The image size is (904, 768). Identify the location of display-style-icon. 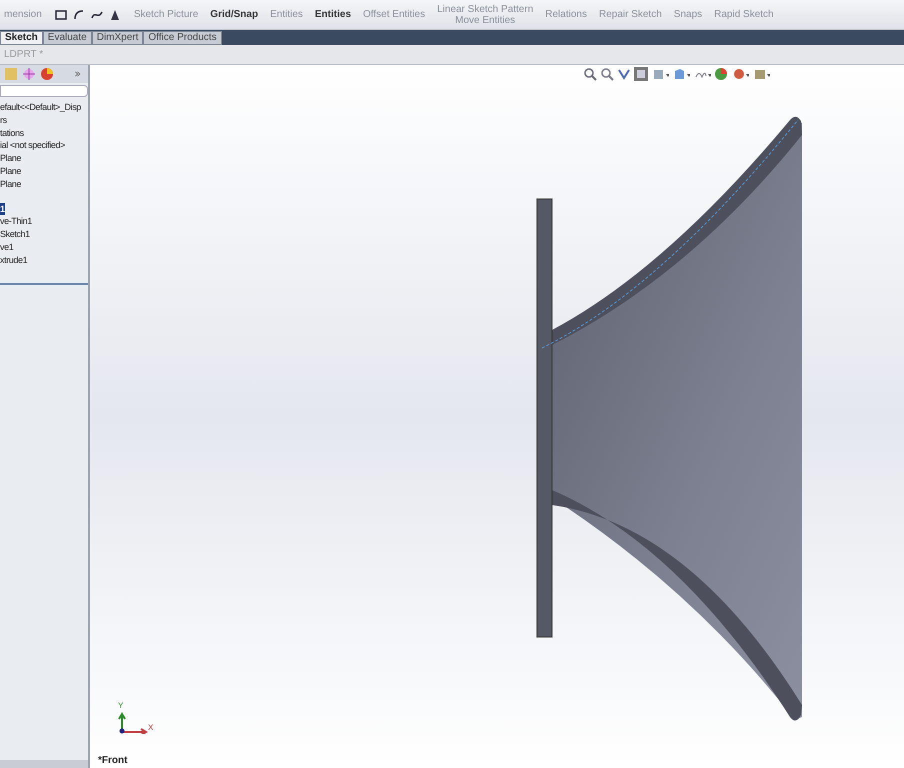
(681, 74).